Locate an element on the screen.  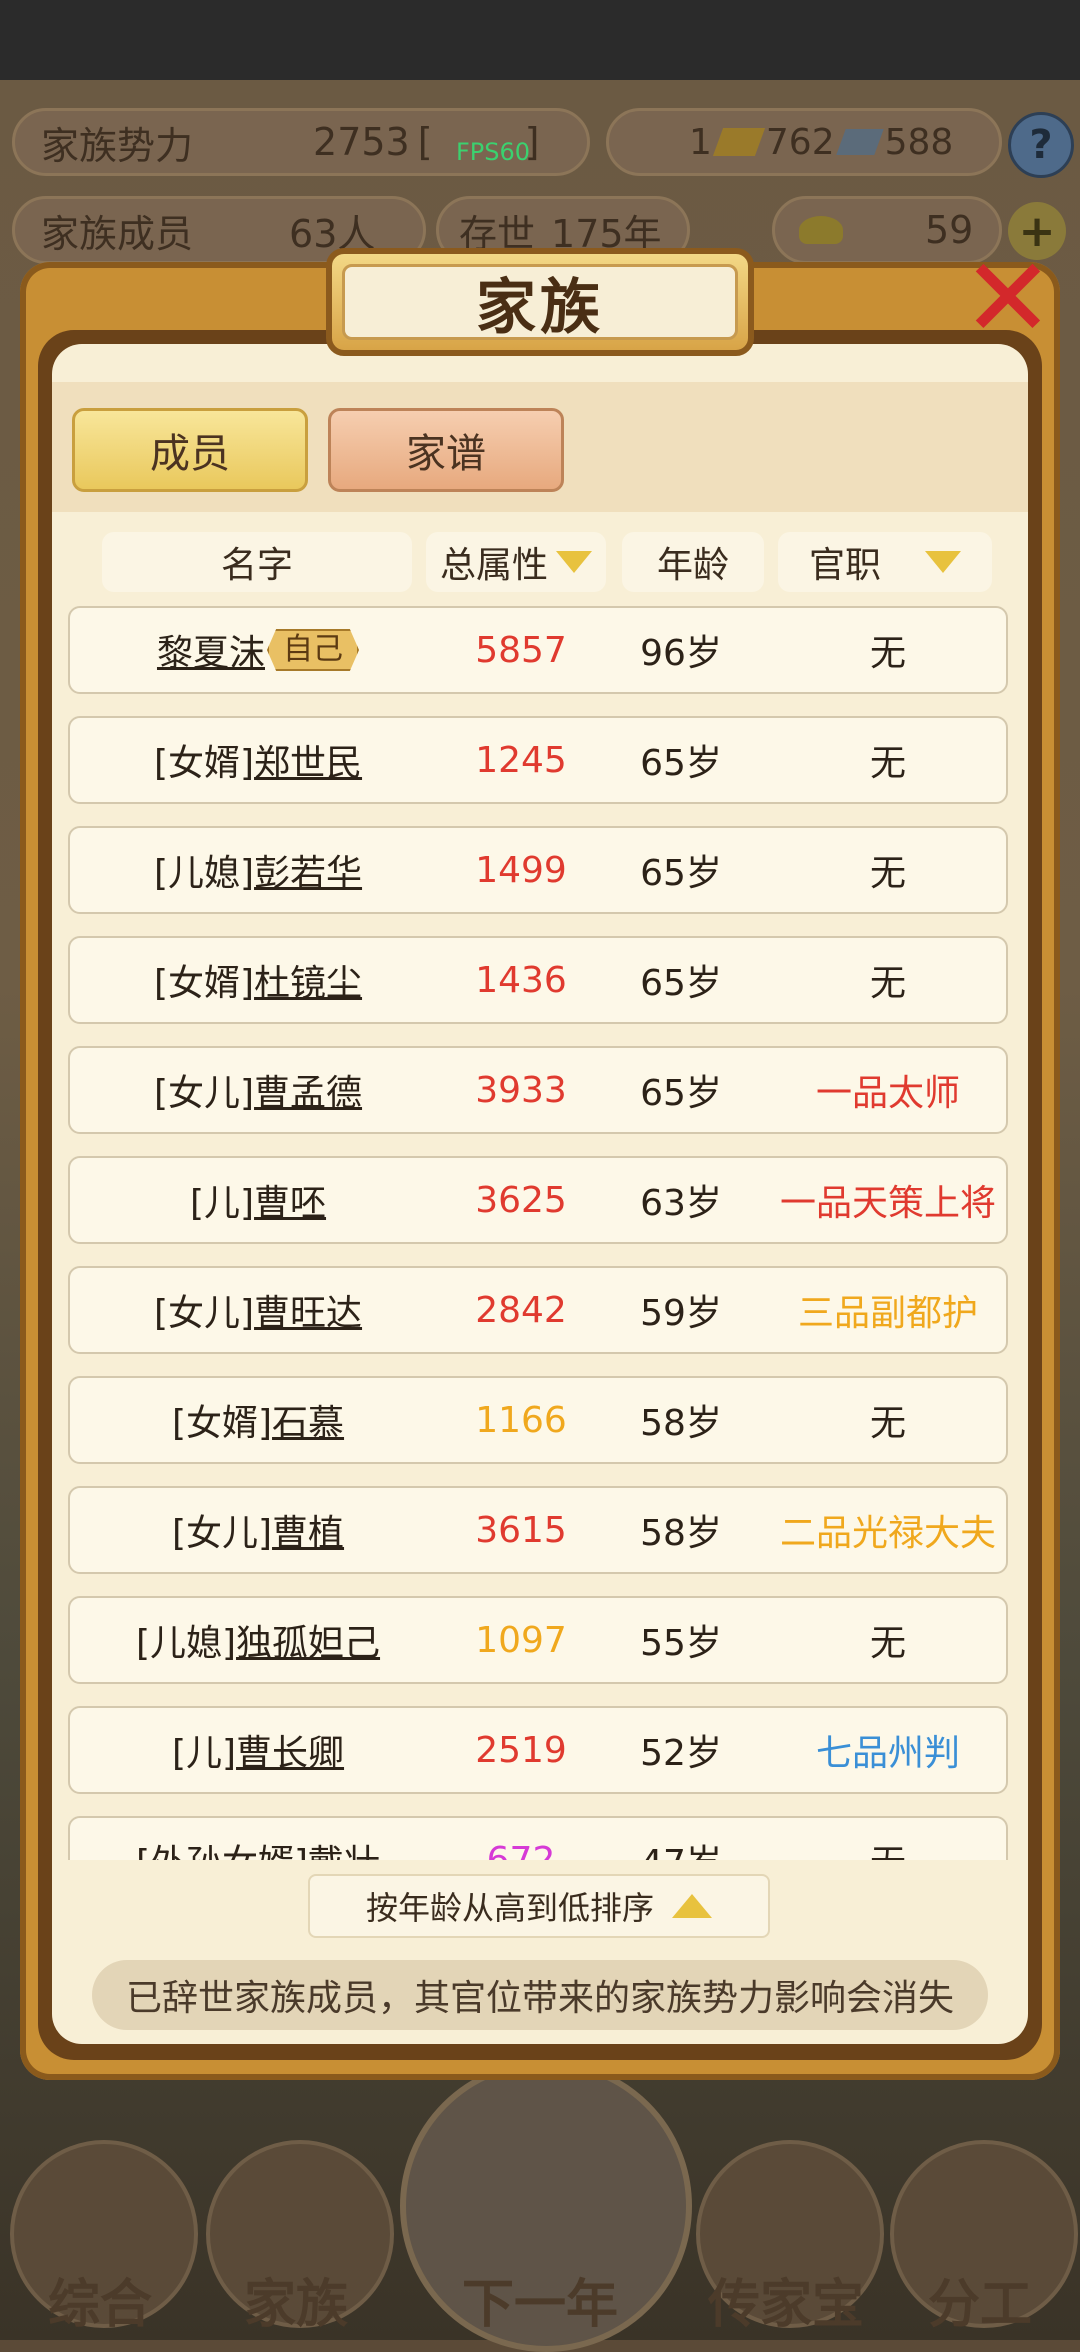
member-name: 独孤妲己 is located at coordinates (308, 1640).